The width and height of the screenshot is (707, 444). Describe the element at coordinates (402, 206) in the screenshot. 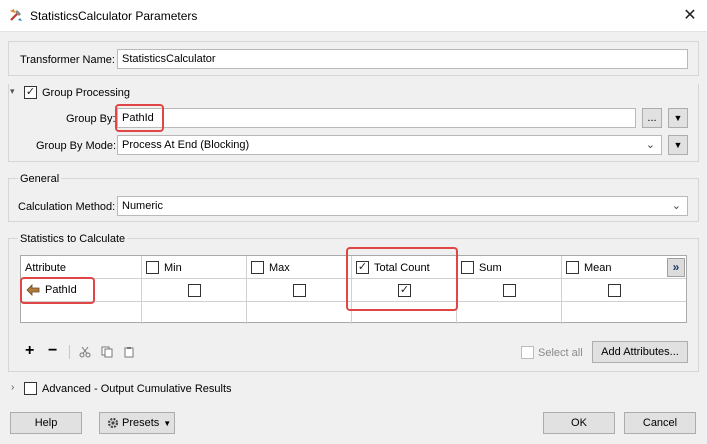

I see `calculation-method-select: Numeric ⌄` at that location.